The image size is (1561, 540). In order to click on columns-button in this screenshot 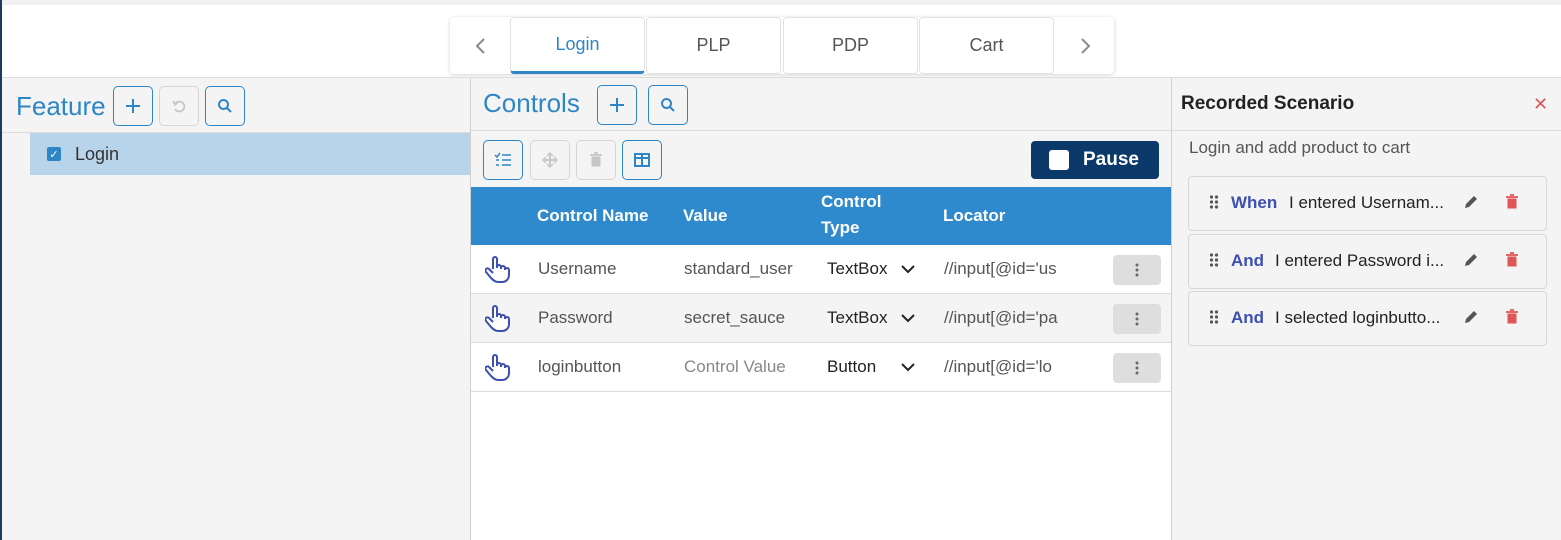, I will do `click(642, 160)`.